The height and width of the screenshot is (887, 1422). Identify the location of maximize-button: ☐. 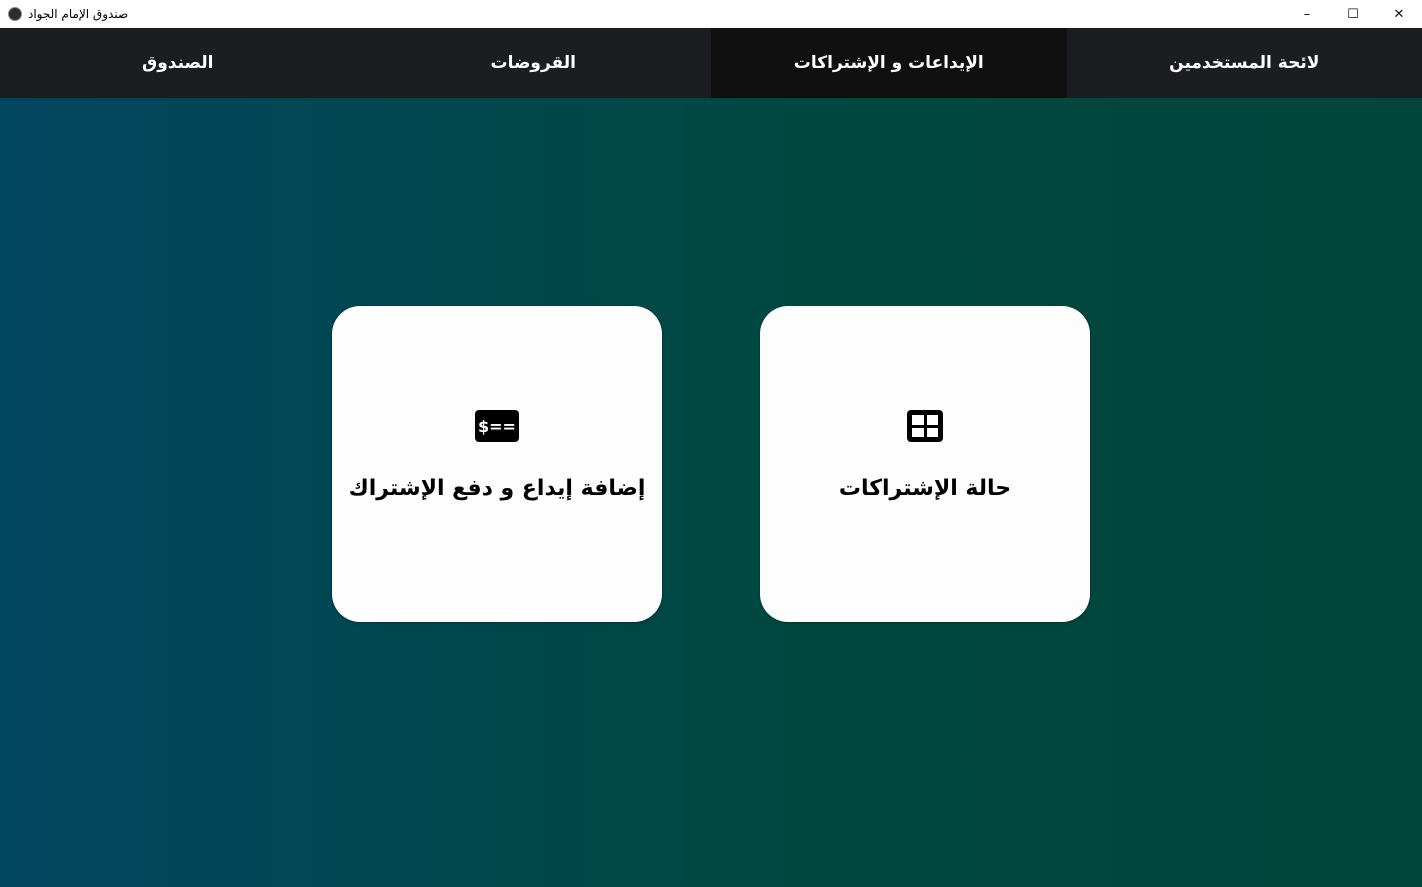
(1353, 14).